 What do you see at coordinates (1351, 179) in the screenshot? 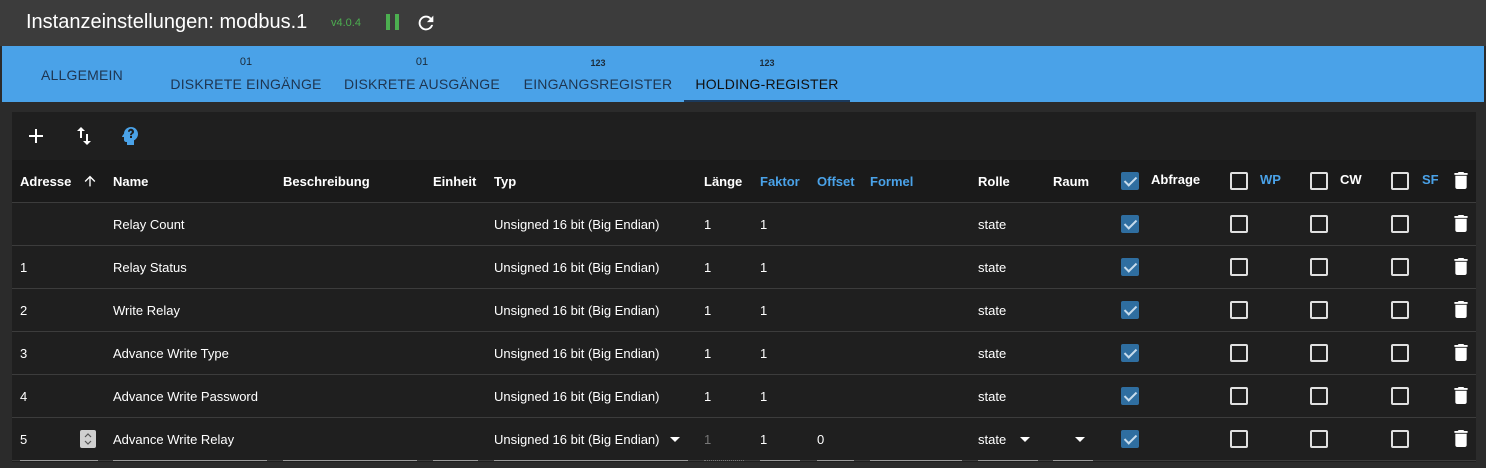
I see `column-header-cw: CW` at bounding box center [1351, 179].